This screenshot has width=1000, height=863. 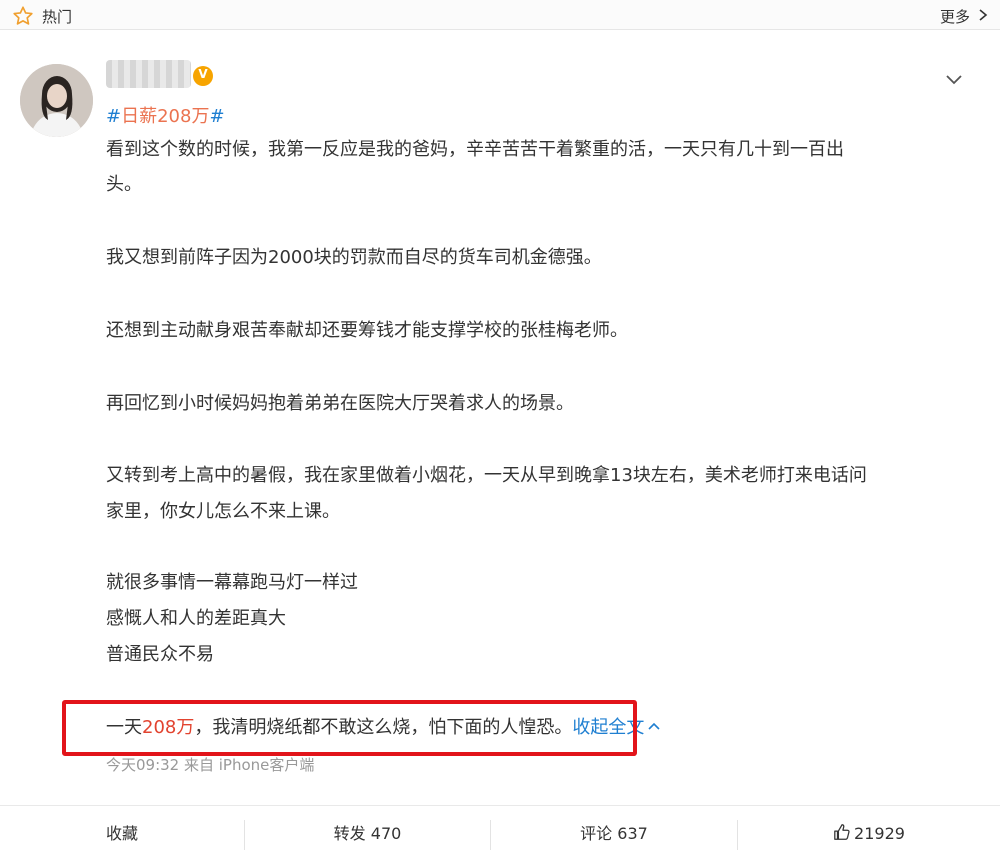 I want to click on action-bar: 收藏 转发 470 评论 637 21929, so click(x=500, y=833).